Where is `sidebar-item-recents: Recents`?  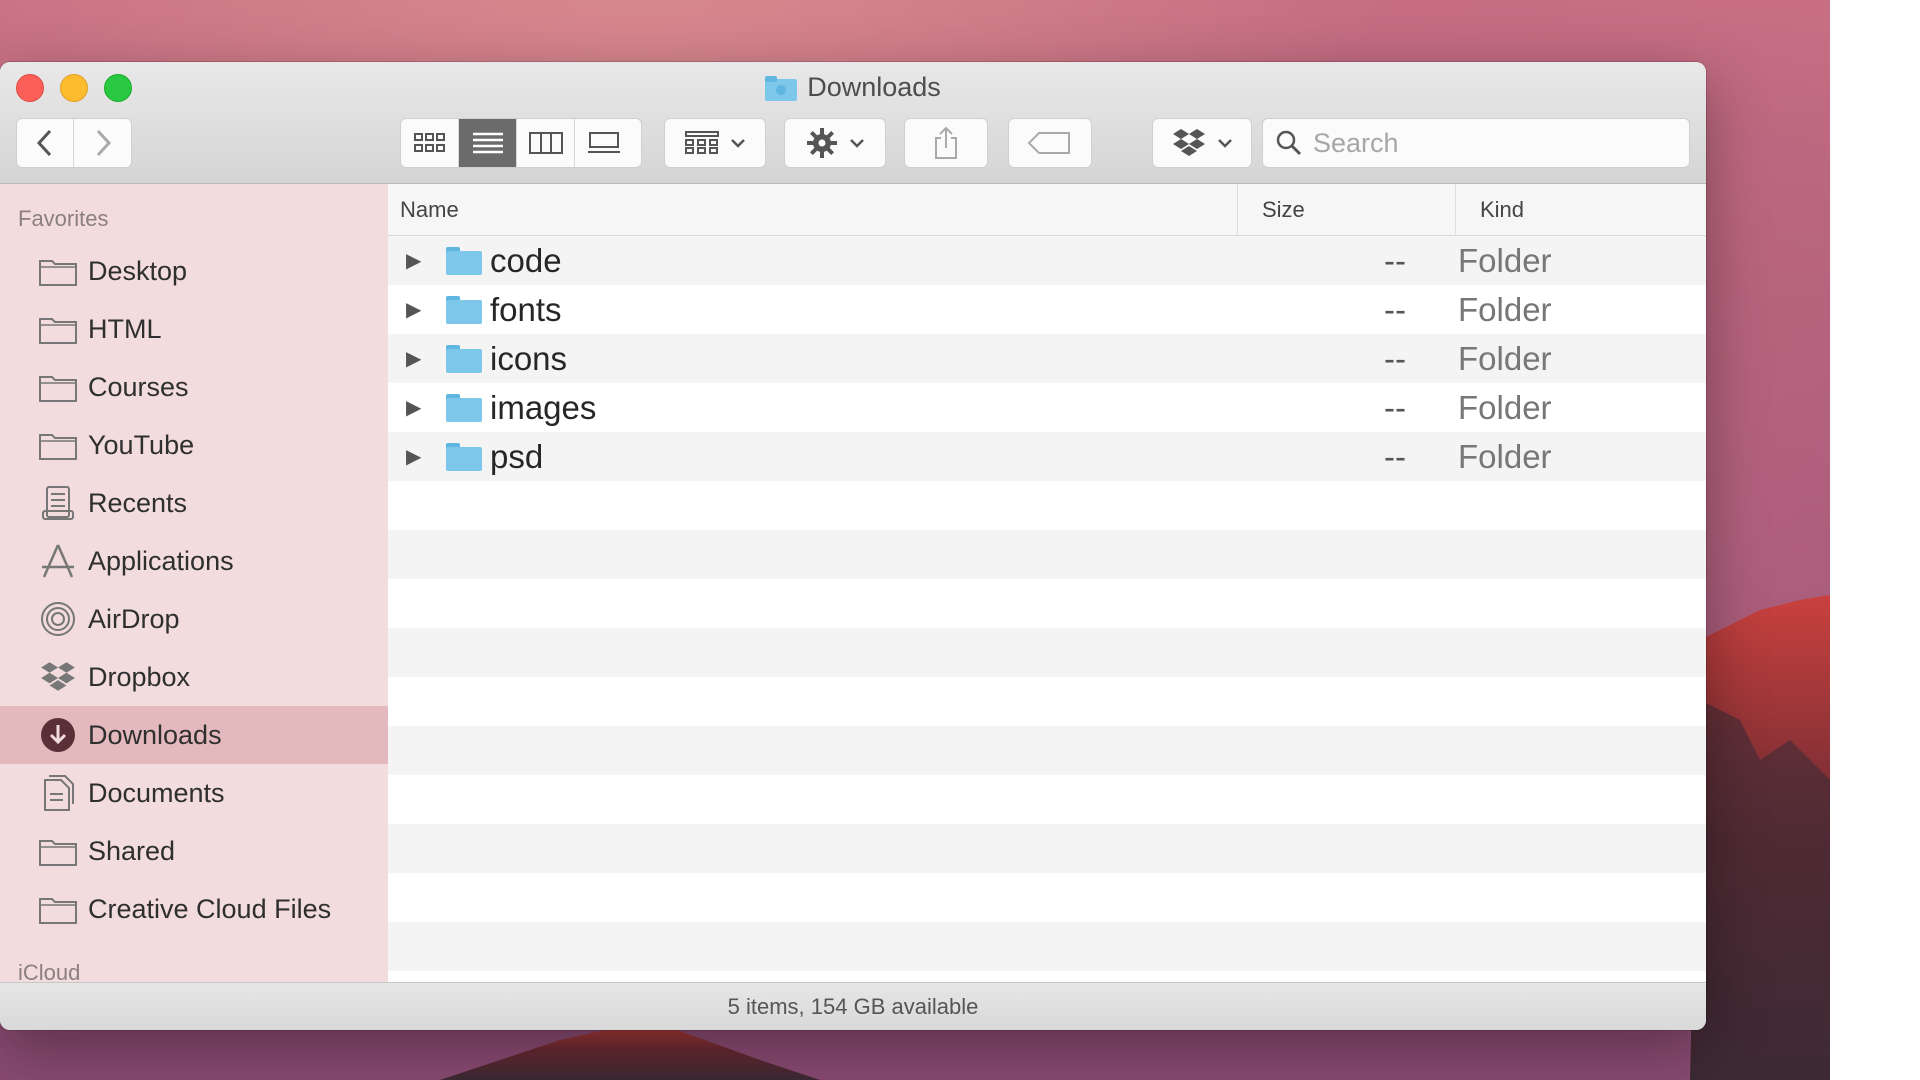 sidebar-item-recents: Recents is located at coordinates (194, 503).